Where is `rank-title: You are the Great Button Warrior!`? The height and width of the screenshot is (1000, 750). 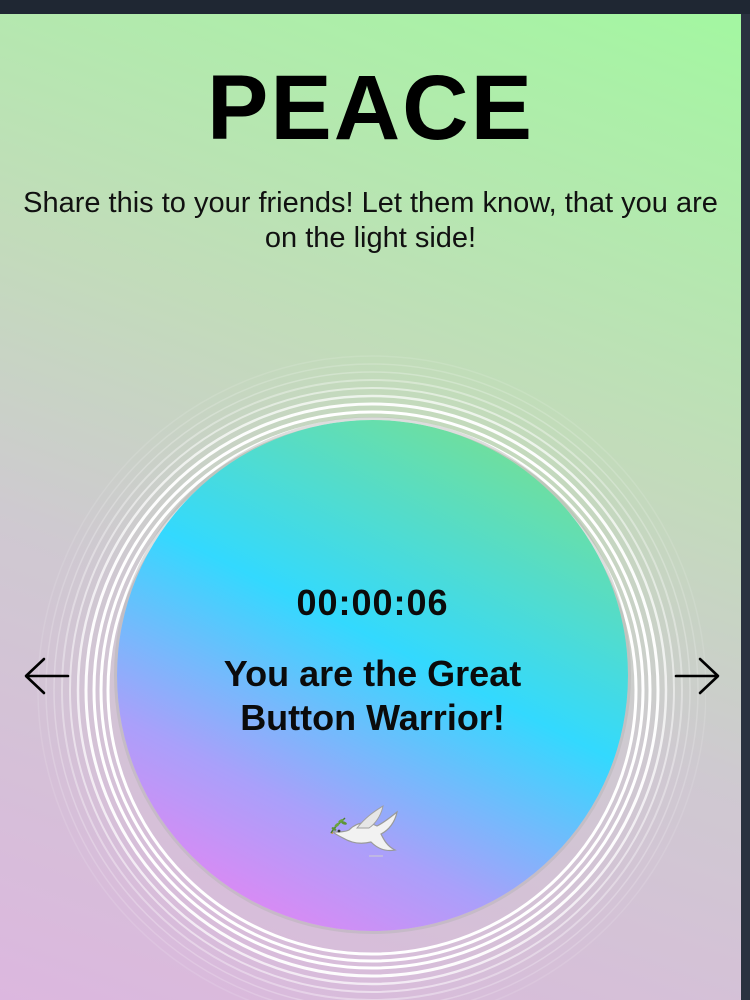
rank-title: You are the Great Button Warrior! is located at coordinates (372, 695).